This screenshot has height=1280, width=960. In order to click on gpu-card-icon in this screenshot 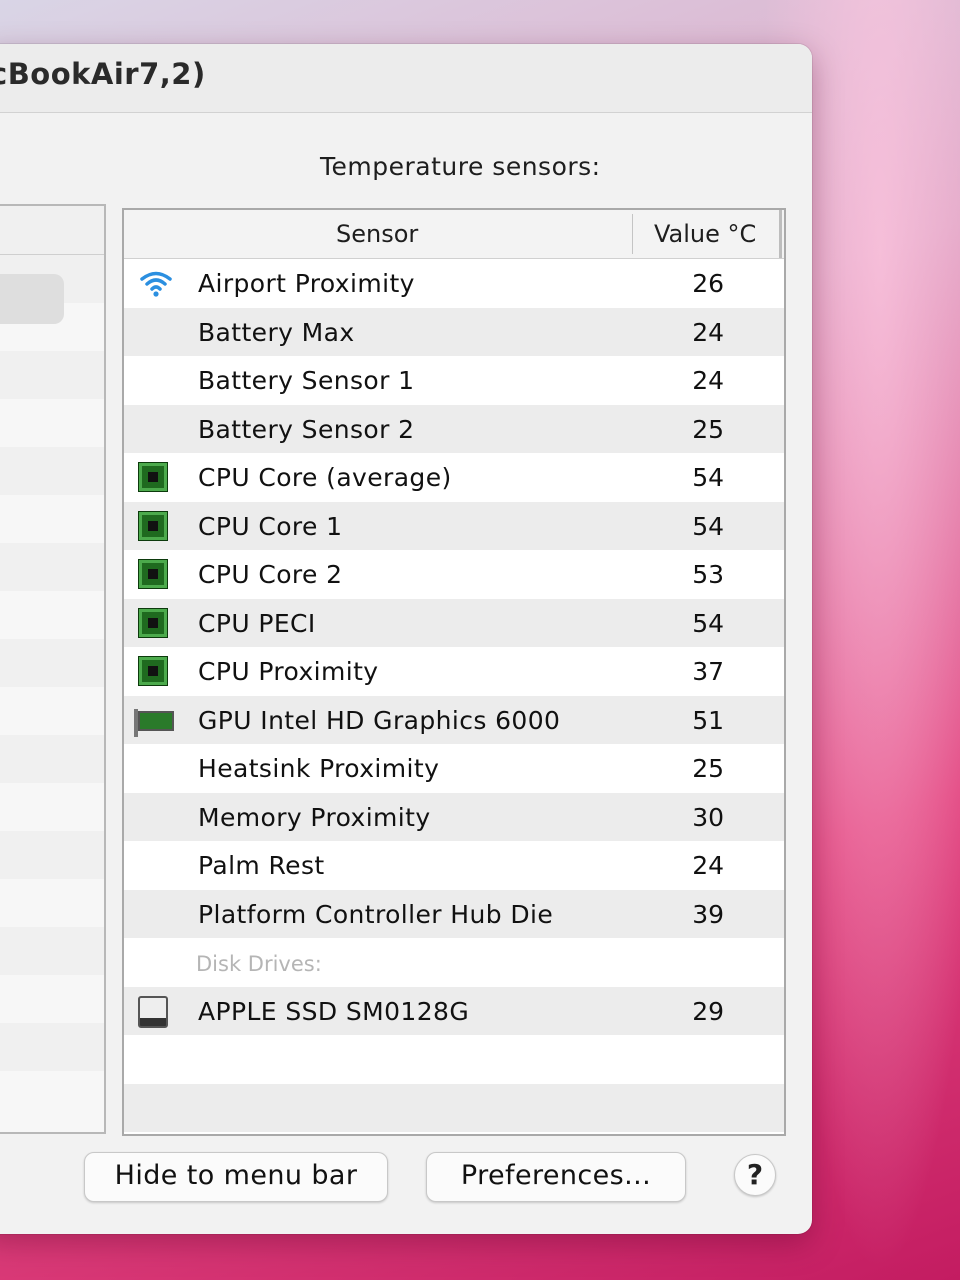, I will do `click(154, 721)`.